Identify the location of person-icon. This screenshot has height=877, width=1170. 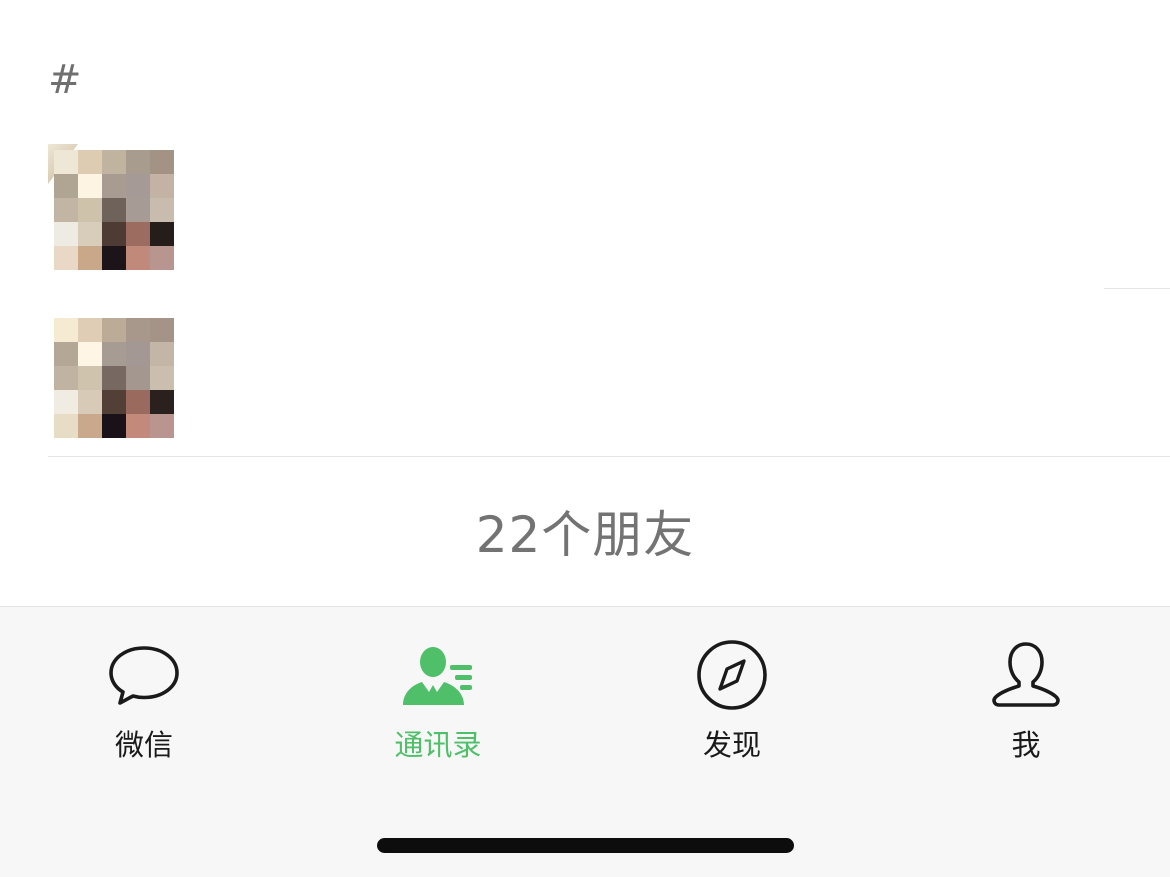
(1026, 674).